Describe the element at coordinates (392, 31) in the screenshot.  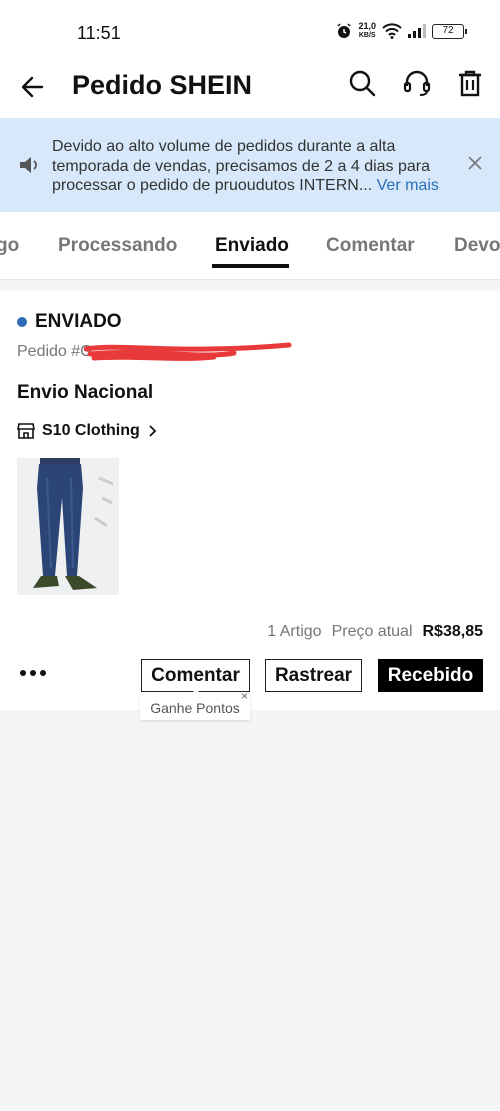
I see `wifi-icon` at that location.